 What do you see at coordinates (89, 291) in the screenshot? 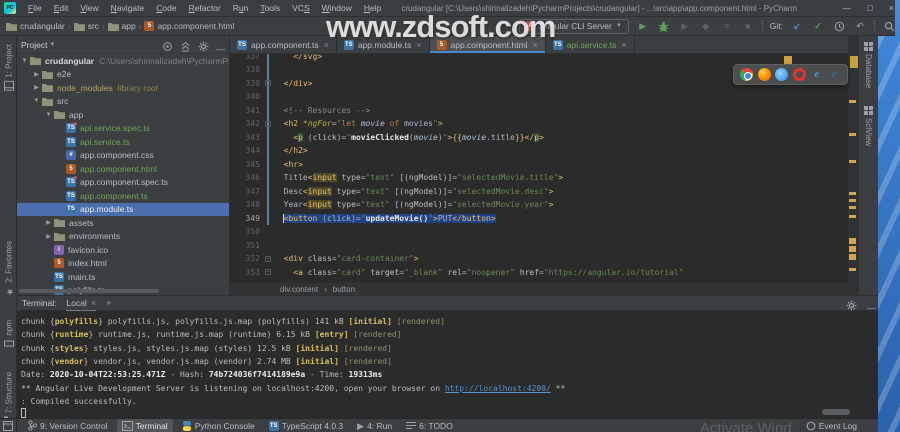
I see `horizontal-scrollbar` at bounding box center [89, 291].